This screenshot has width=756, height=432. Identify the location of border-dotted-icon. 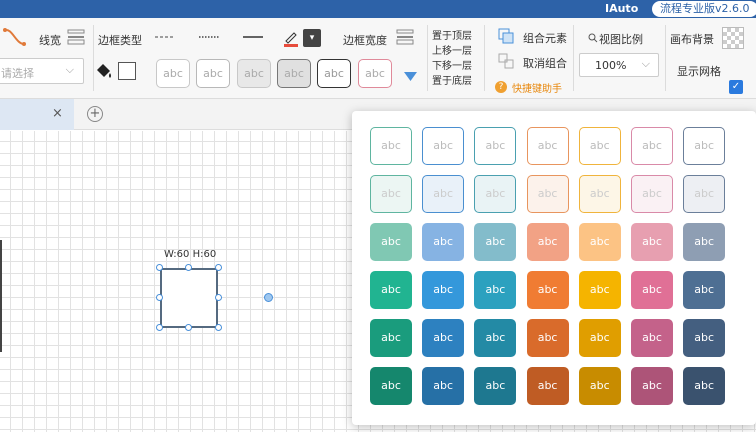
(209, 37).